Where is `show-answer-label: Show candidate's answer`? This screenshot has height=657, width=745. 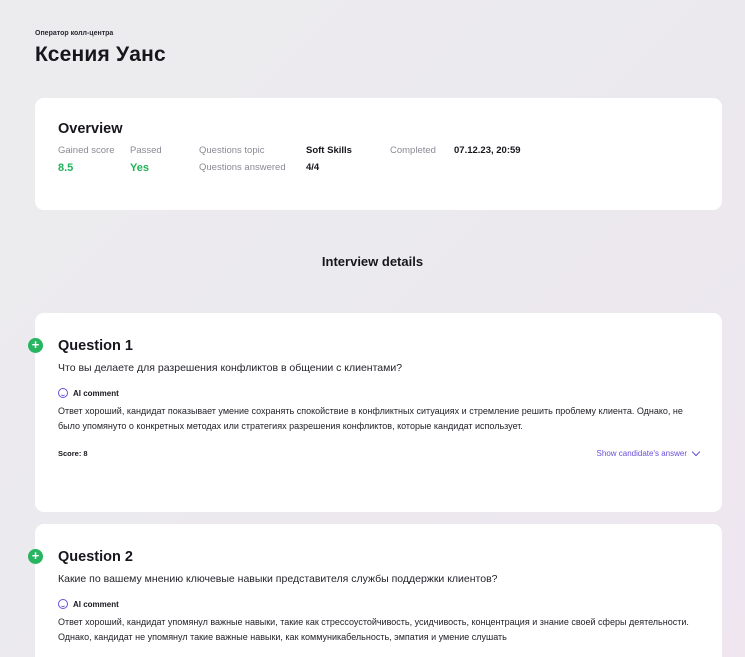 show-answer-label: Show candidate's answer is located at coordinates (641, 453).